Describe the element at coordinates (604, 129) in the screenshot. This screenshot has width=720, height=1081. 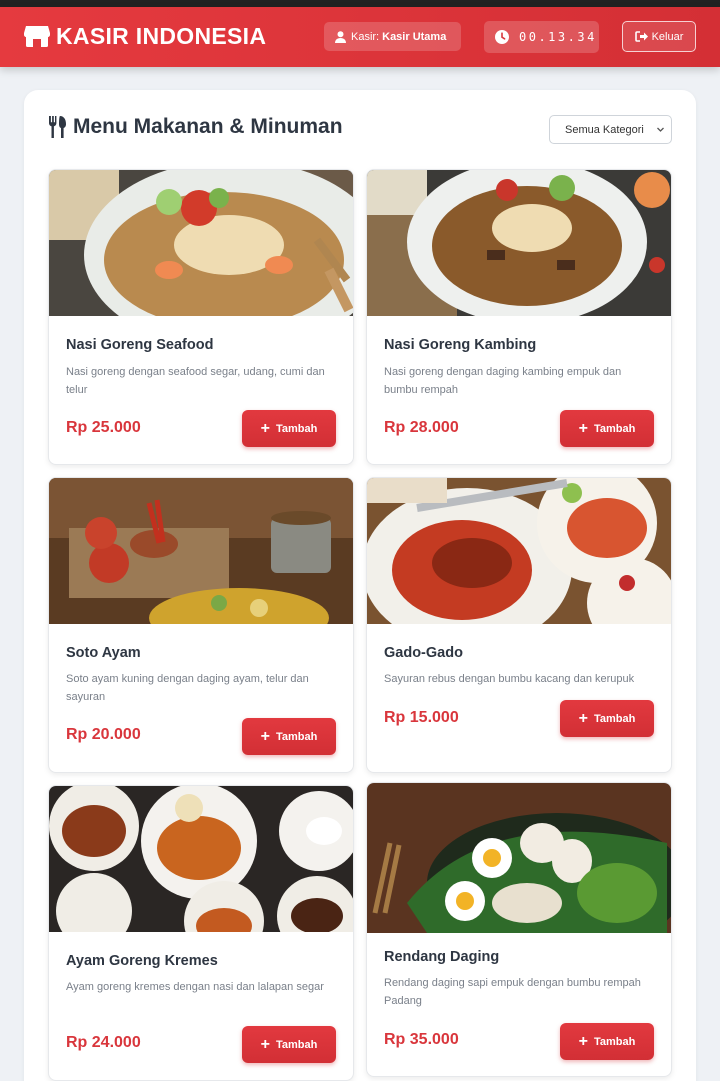
I see `category-select-value: Semua Kategori` at that location.